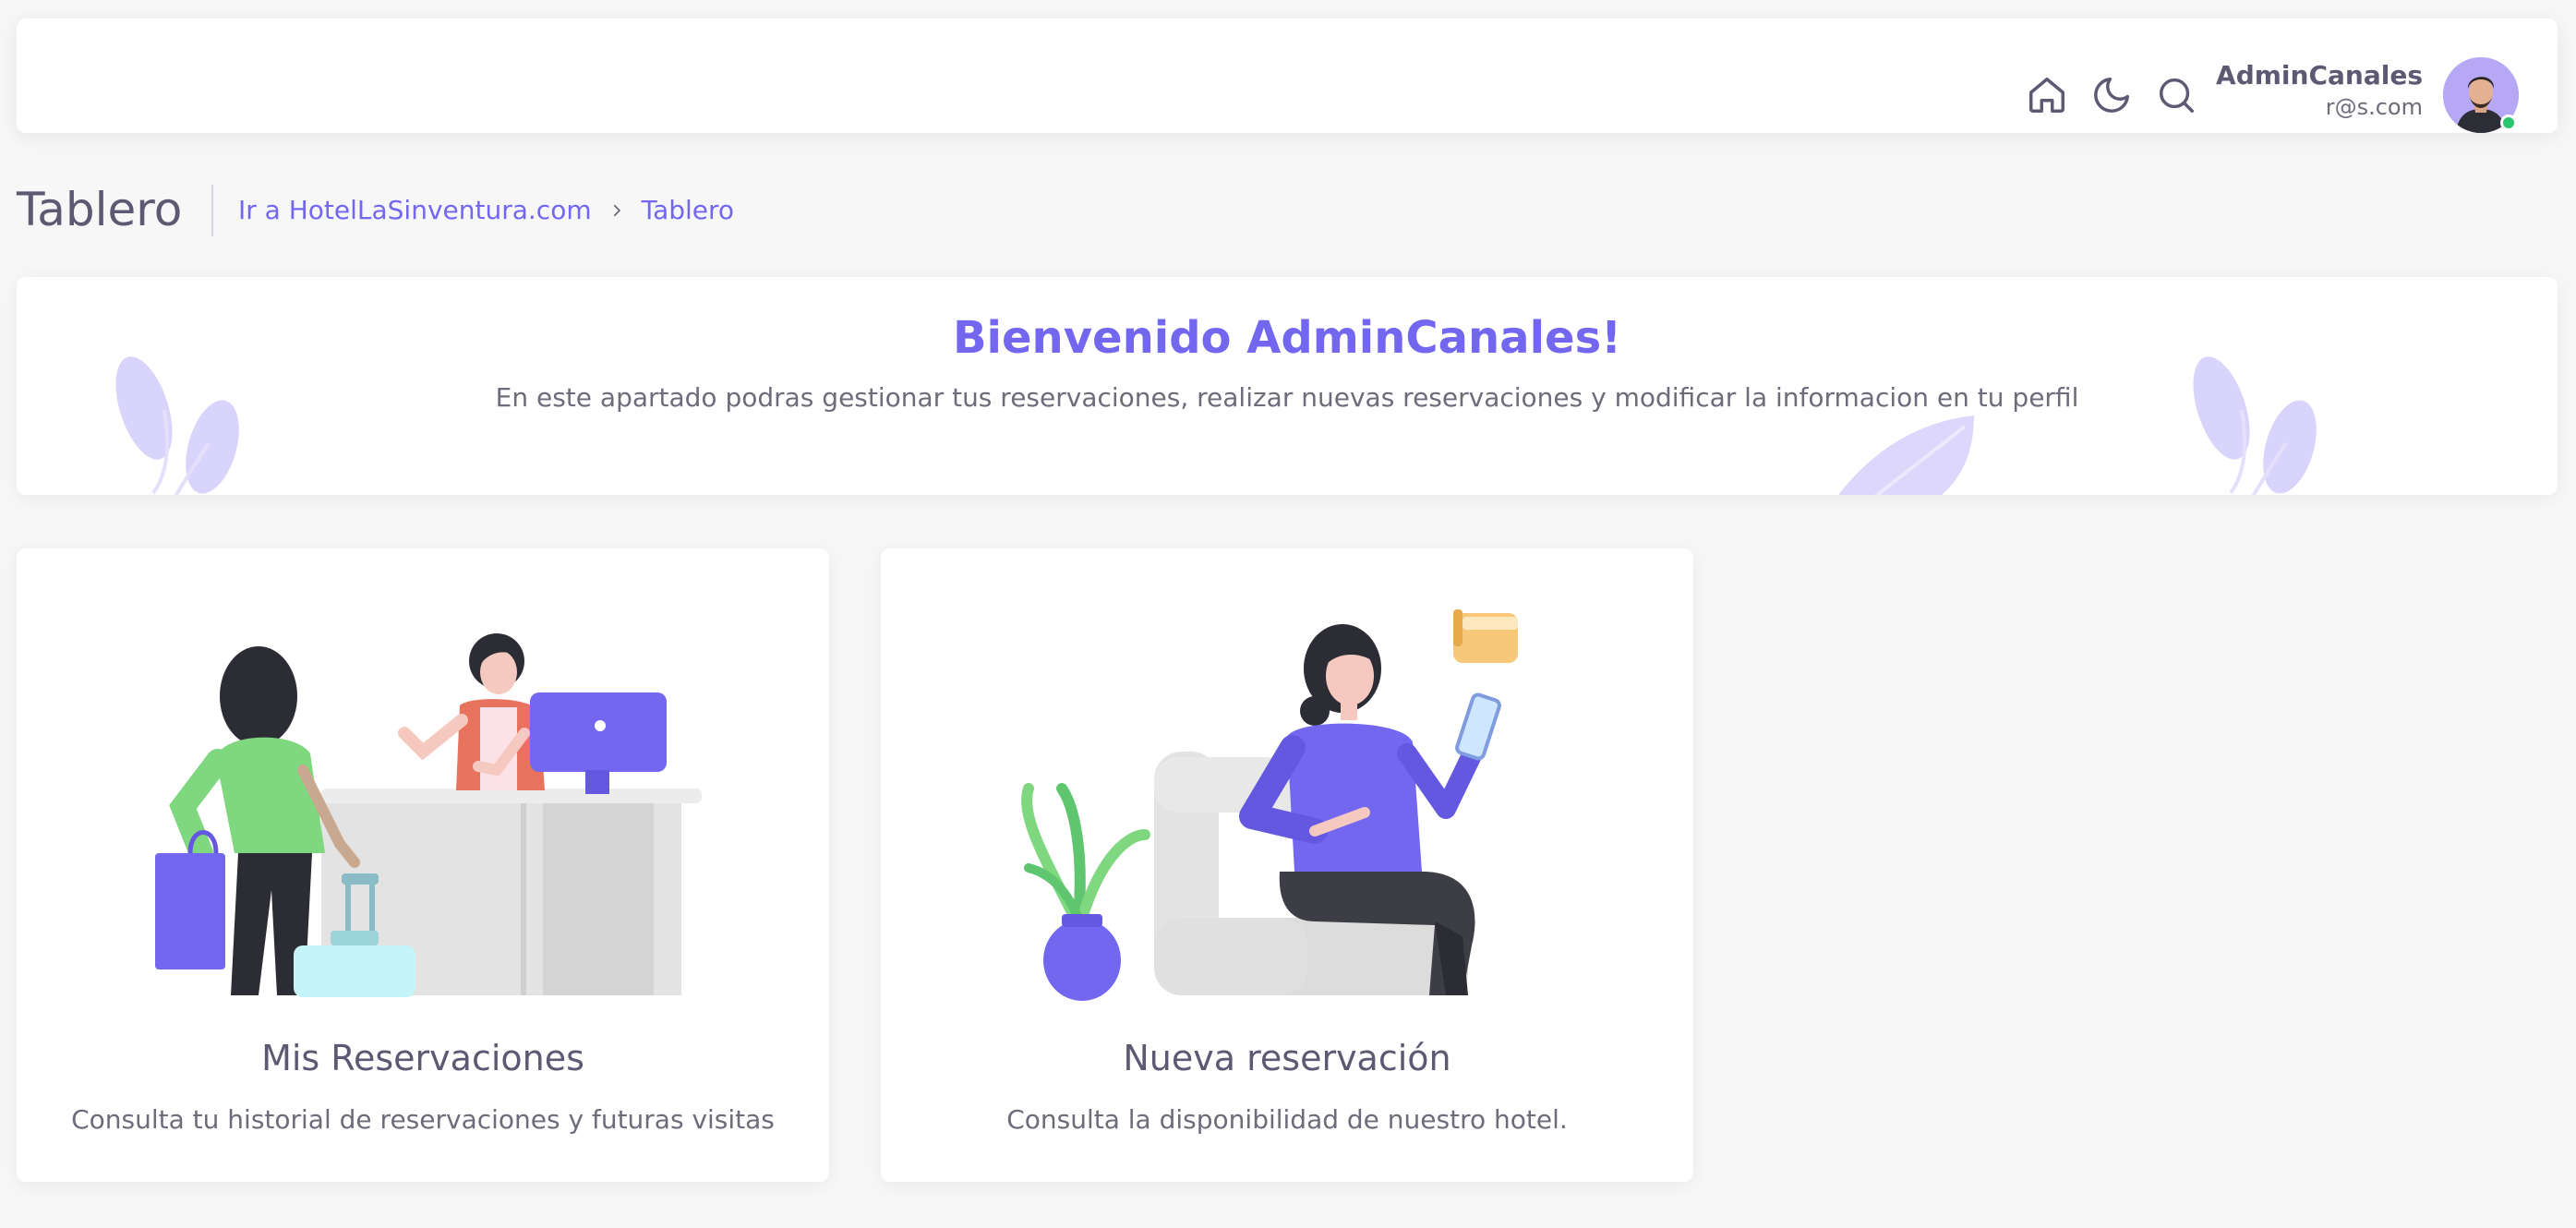 The height and width of the screenshot is (1228, 2576). I want to click on avatar, so click(2481, 95).